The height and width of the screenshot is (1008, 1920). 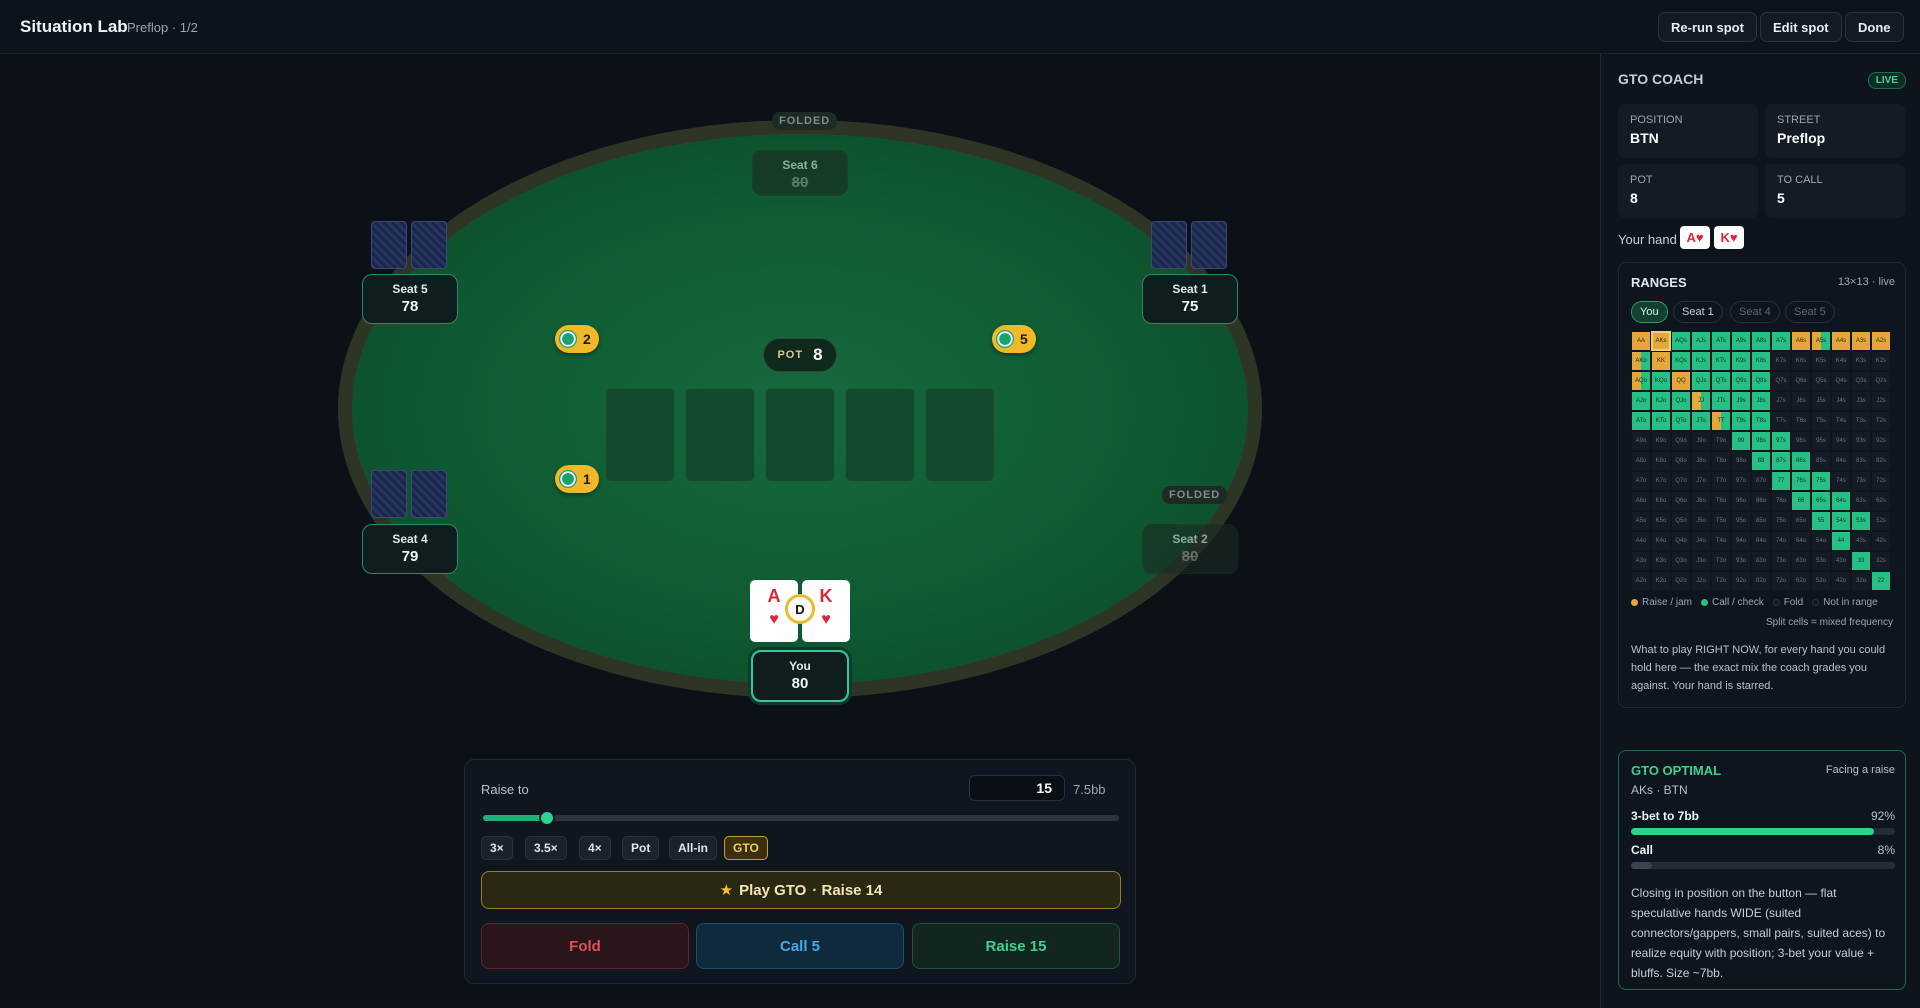 What do you see at coordinates (1761, 561) in the screenshot?
I see `range-cell: 83o` at bounding box center [1761, 561].